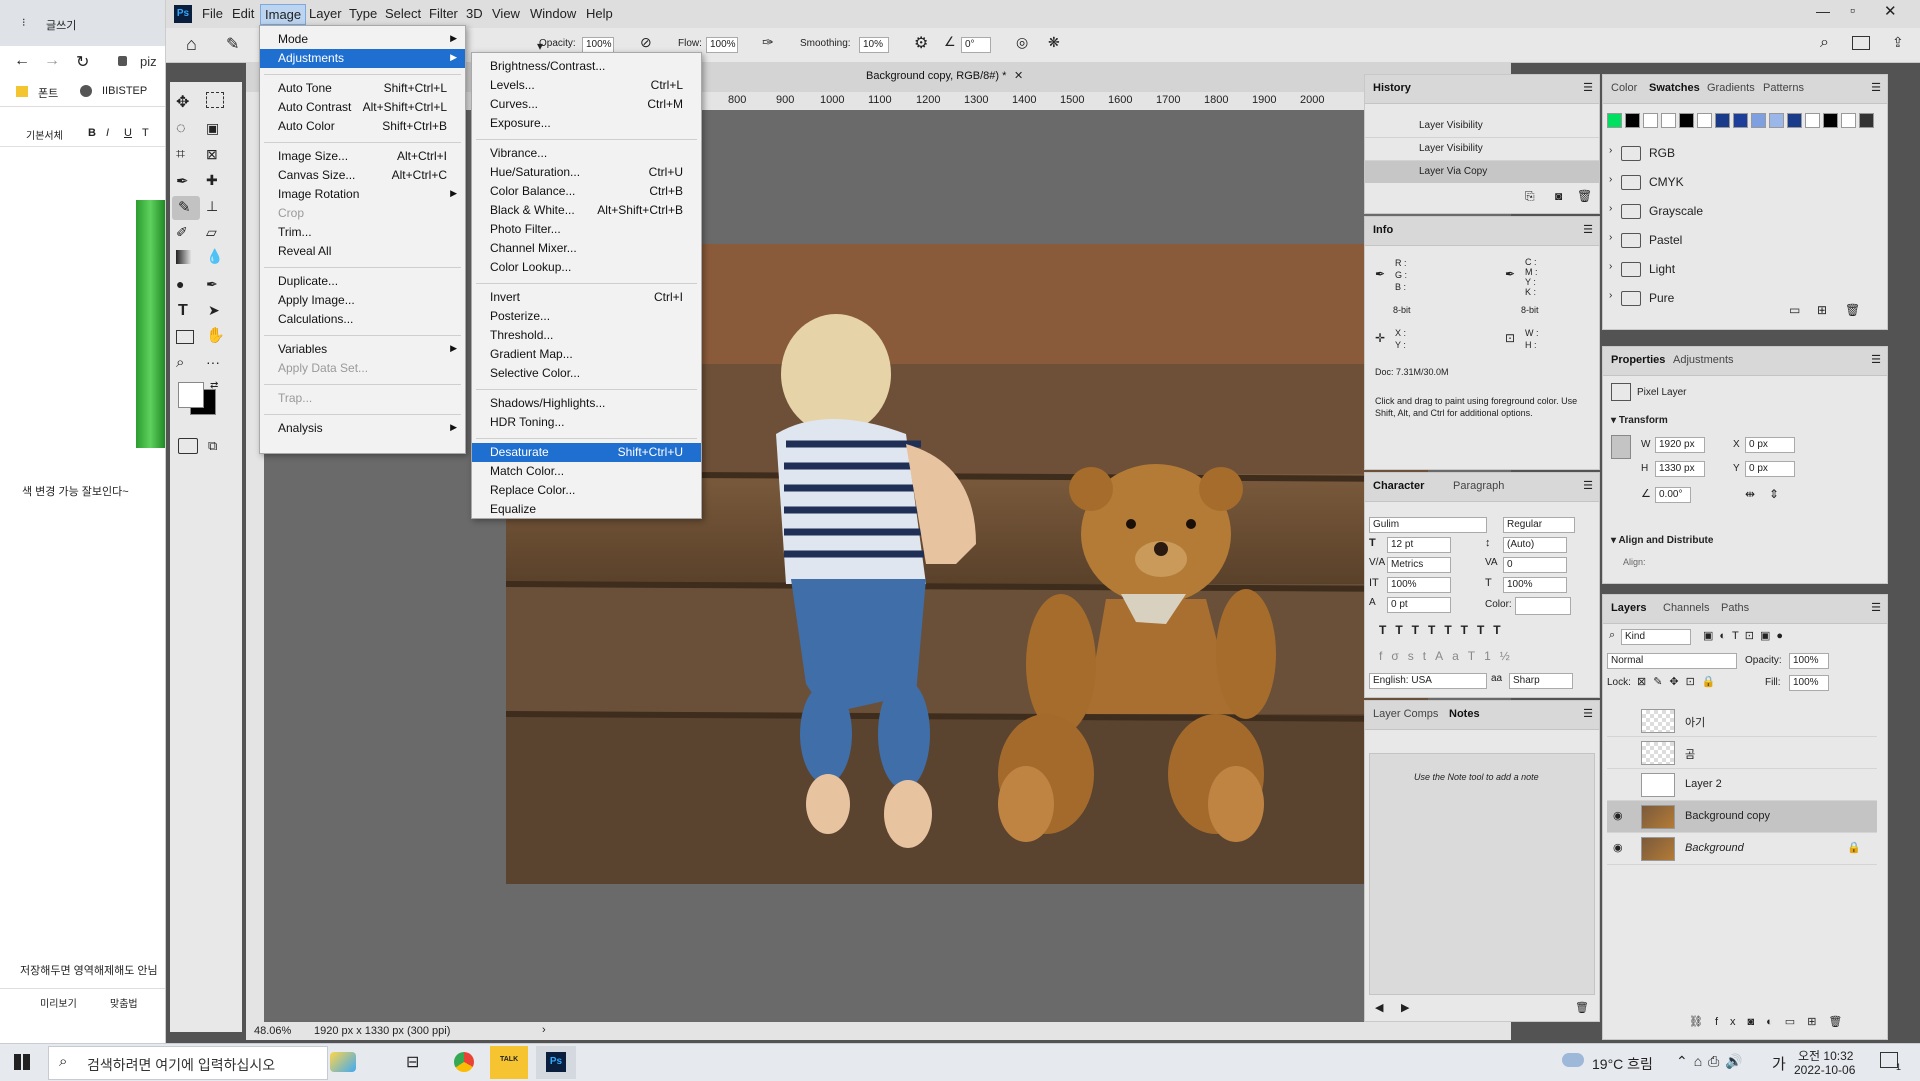 The height and width of the screenshot is (1081, 1920). I want to click on menu-item: Analysis ▶, so click(362, 428).